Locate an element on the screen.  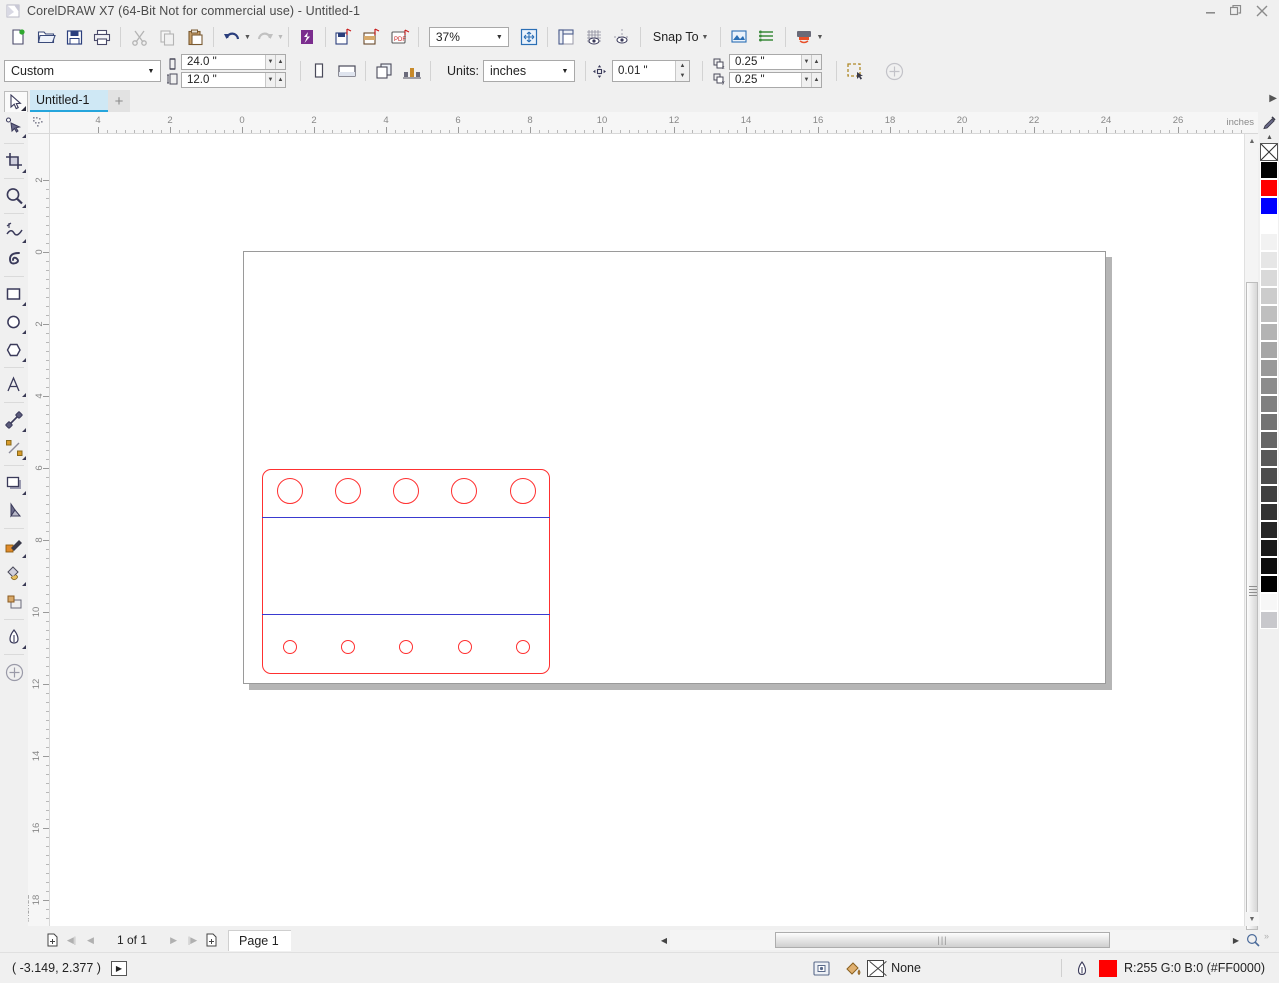
fold-line-top is located at coordinates (406, 517).